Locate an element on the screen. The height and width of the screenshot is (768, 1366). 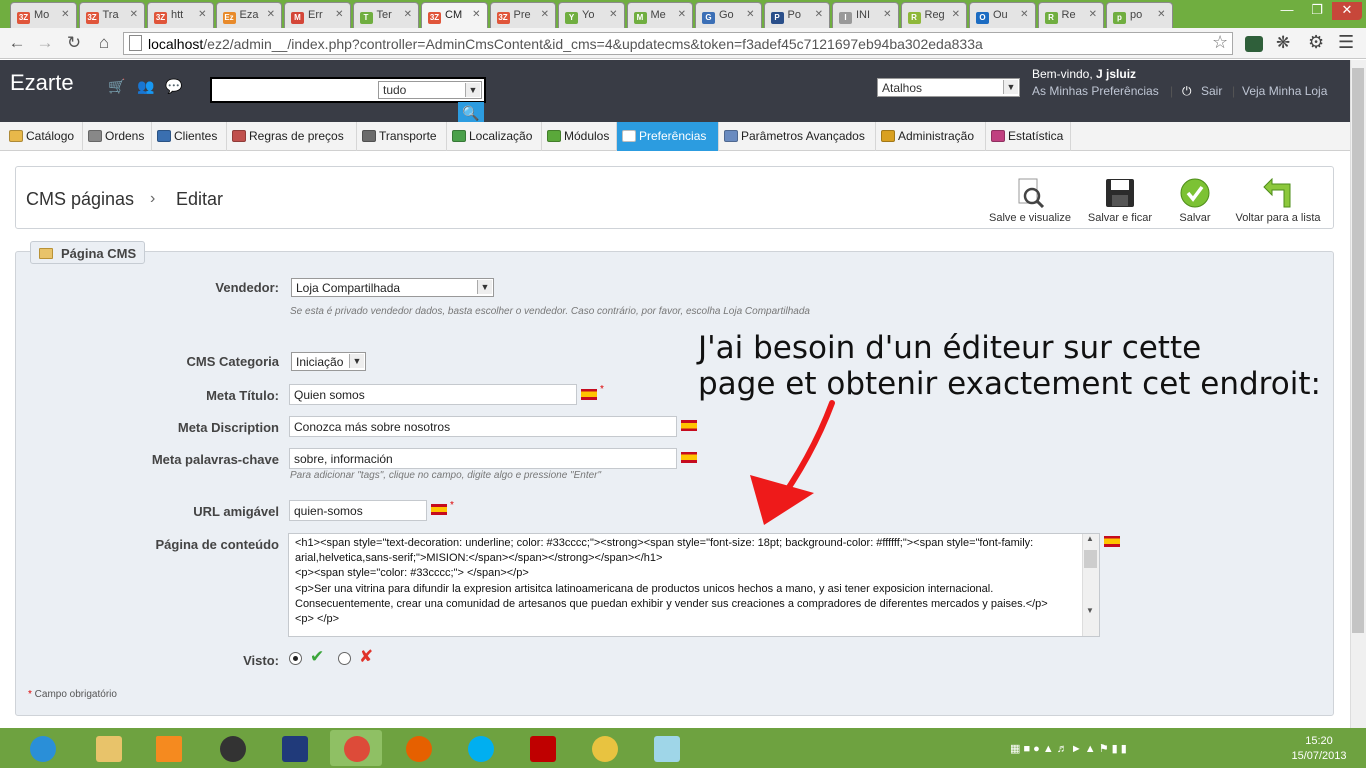
system-clock: 15:20 15/07/2013 is located at coordinates (1319, 749).